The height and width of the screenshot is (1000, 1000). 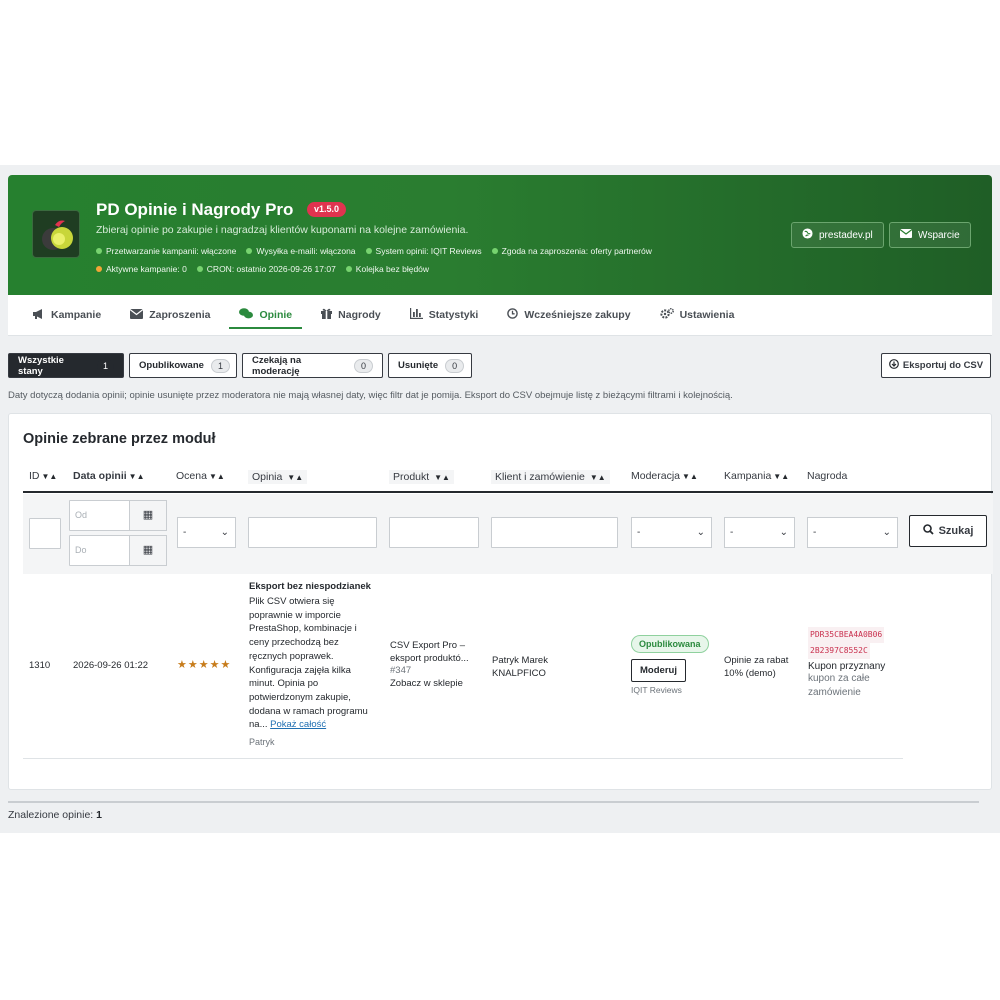 I want to click on product-filter-input, so click(x=434, y=532).